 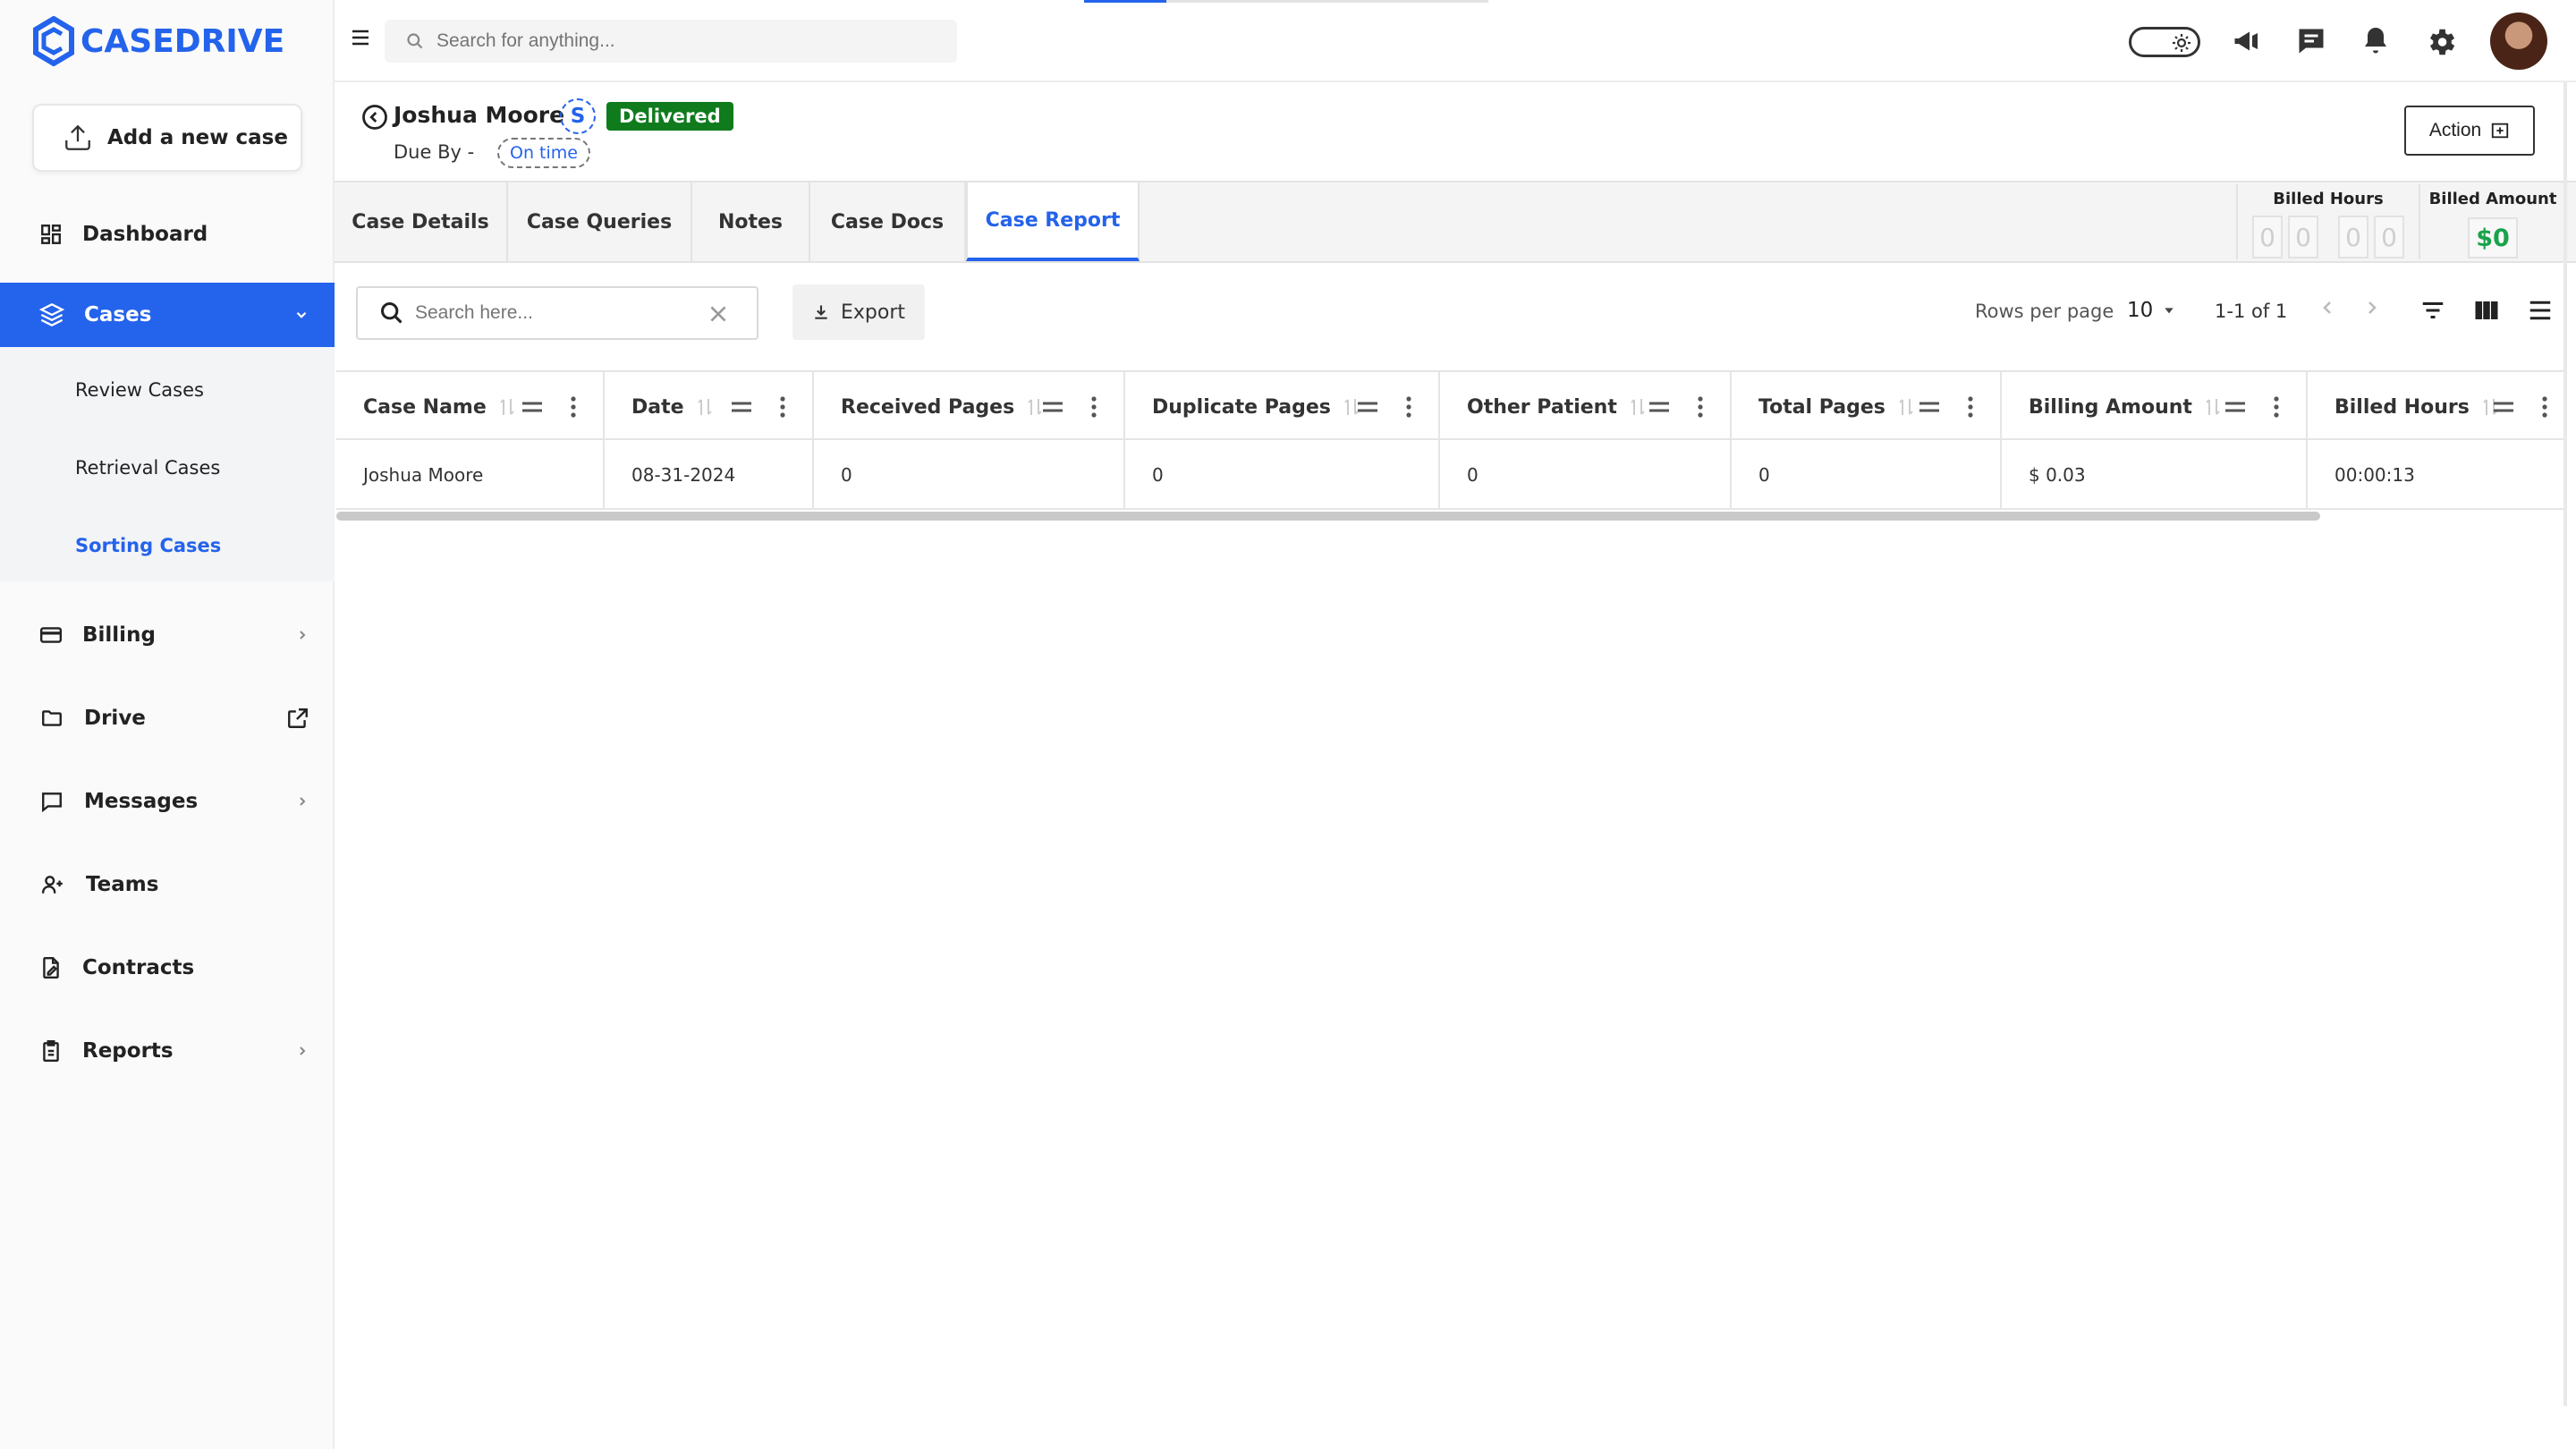 I want to click on density-icon, so click(x=2540, y=310).